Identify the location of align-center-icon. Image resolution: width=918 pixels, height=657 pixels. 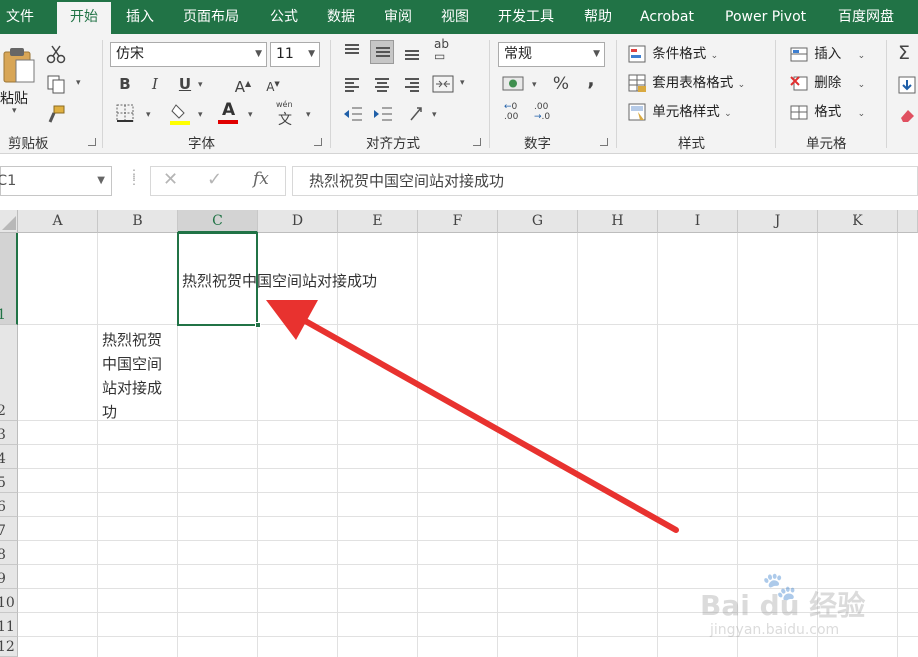
(382, 84).